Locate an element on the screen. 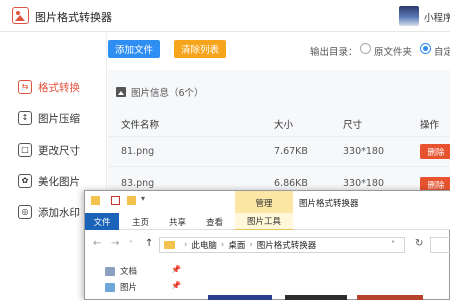 Image resolution: width=450 pixels, height=300 pixels. sidebar-item-compress: ↕ 图片压缩 is located at coordinates (49, 118).